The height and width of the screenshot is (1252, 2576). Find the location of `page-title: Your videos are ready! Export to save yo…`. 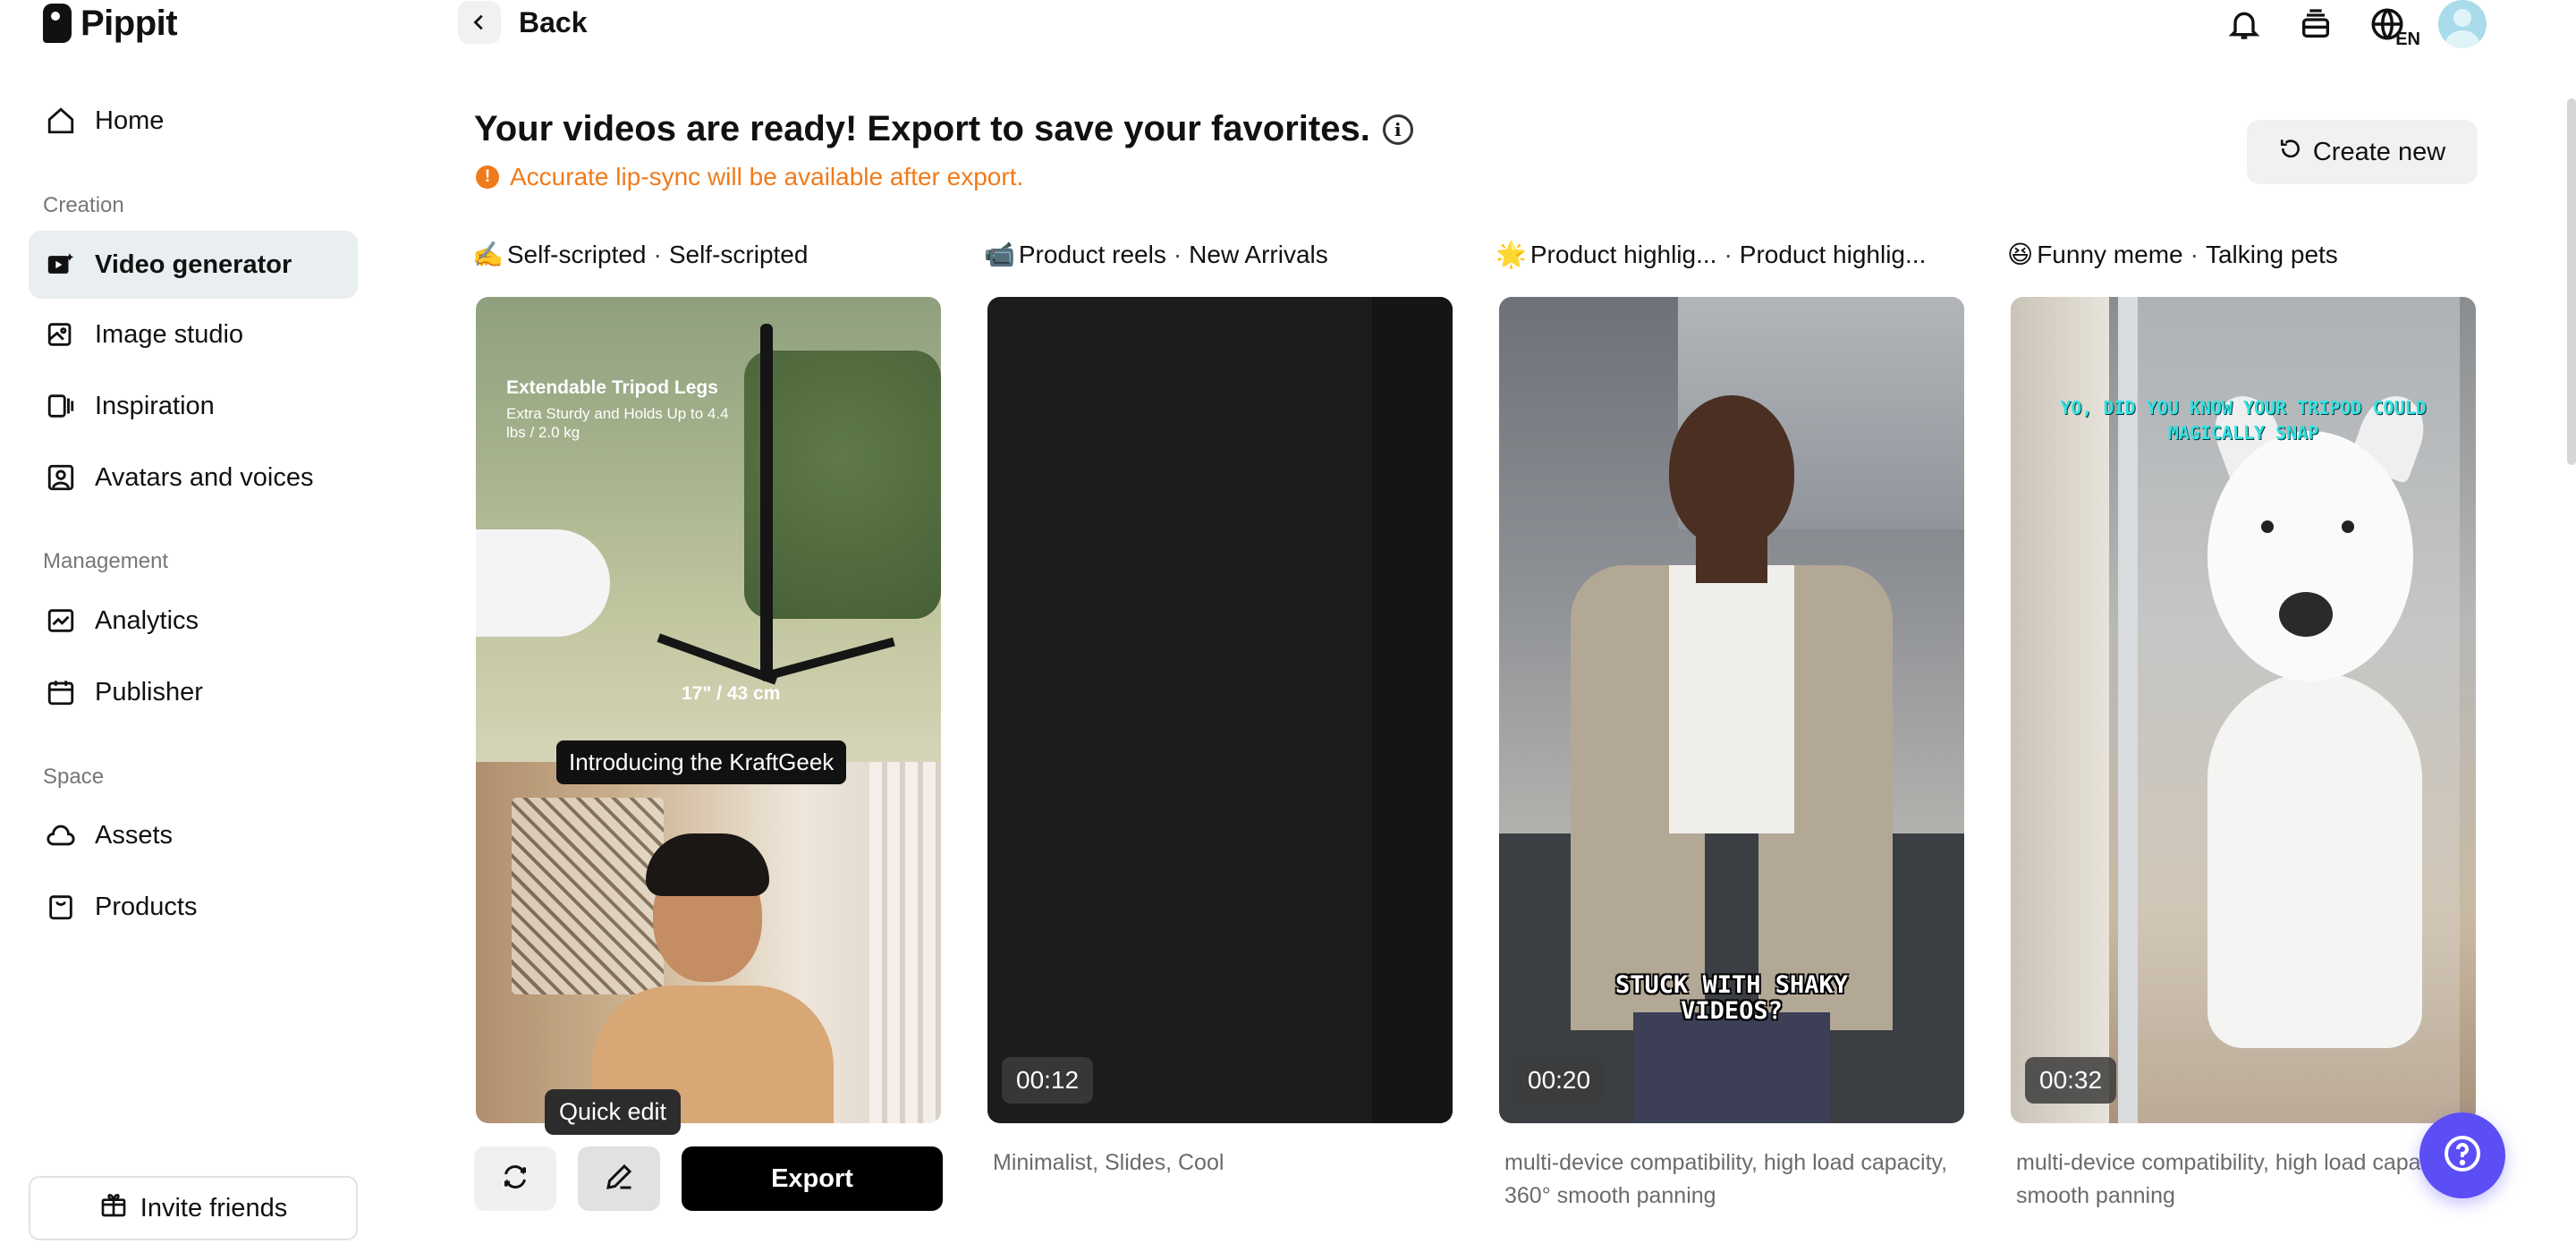

page-title: Your videos are ready! Export to save yo… is located at coordinates (922, 129).